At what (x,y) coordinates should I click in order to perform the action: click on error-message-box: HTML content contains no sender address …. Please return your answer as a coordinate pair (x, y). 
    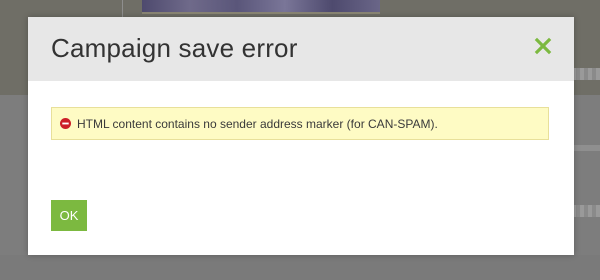
    Looking at the image, I should click on (300, 123).